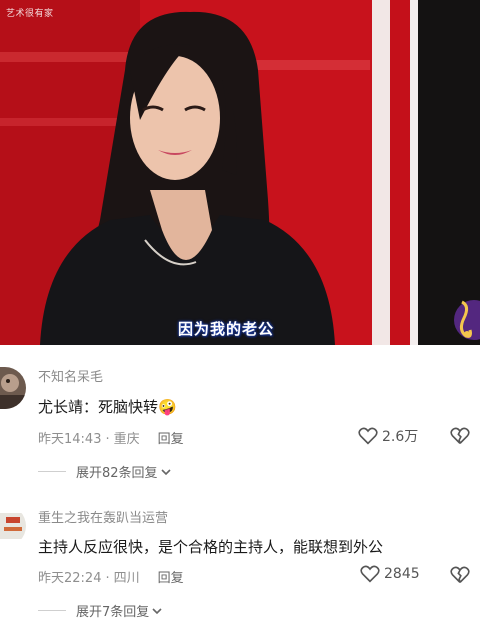  Describe the element at coordinates (70, 439) in the screenshot. I see `comment-time: 昨天14:43` at that location.